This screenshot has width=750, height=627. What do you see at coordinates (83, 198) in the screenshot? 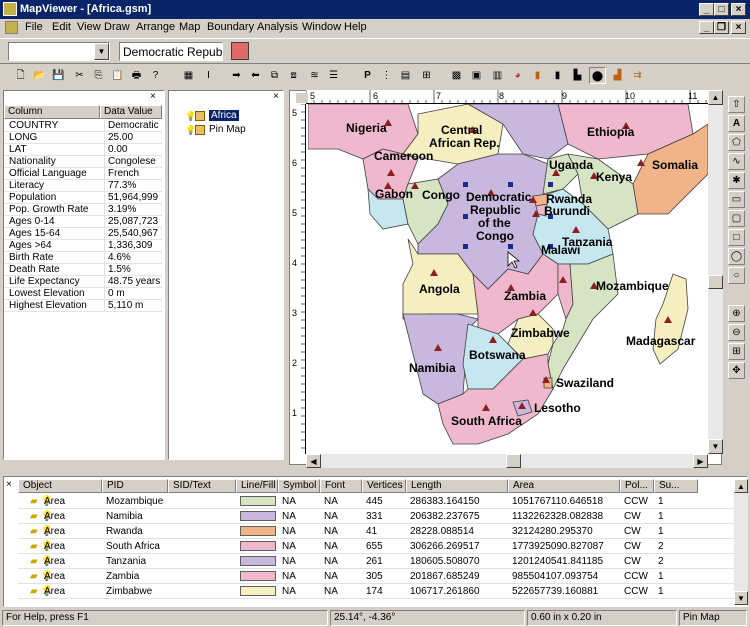
I see `property-row: Population 51,964,999` at bounding box center [83, 198].